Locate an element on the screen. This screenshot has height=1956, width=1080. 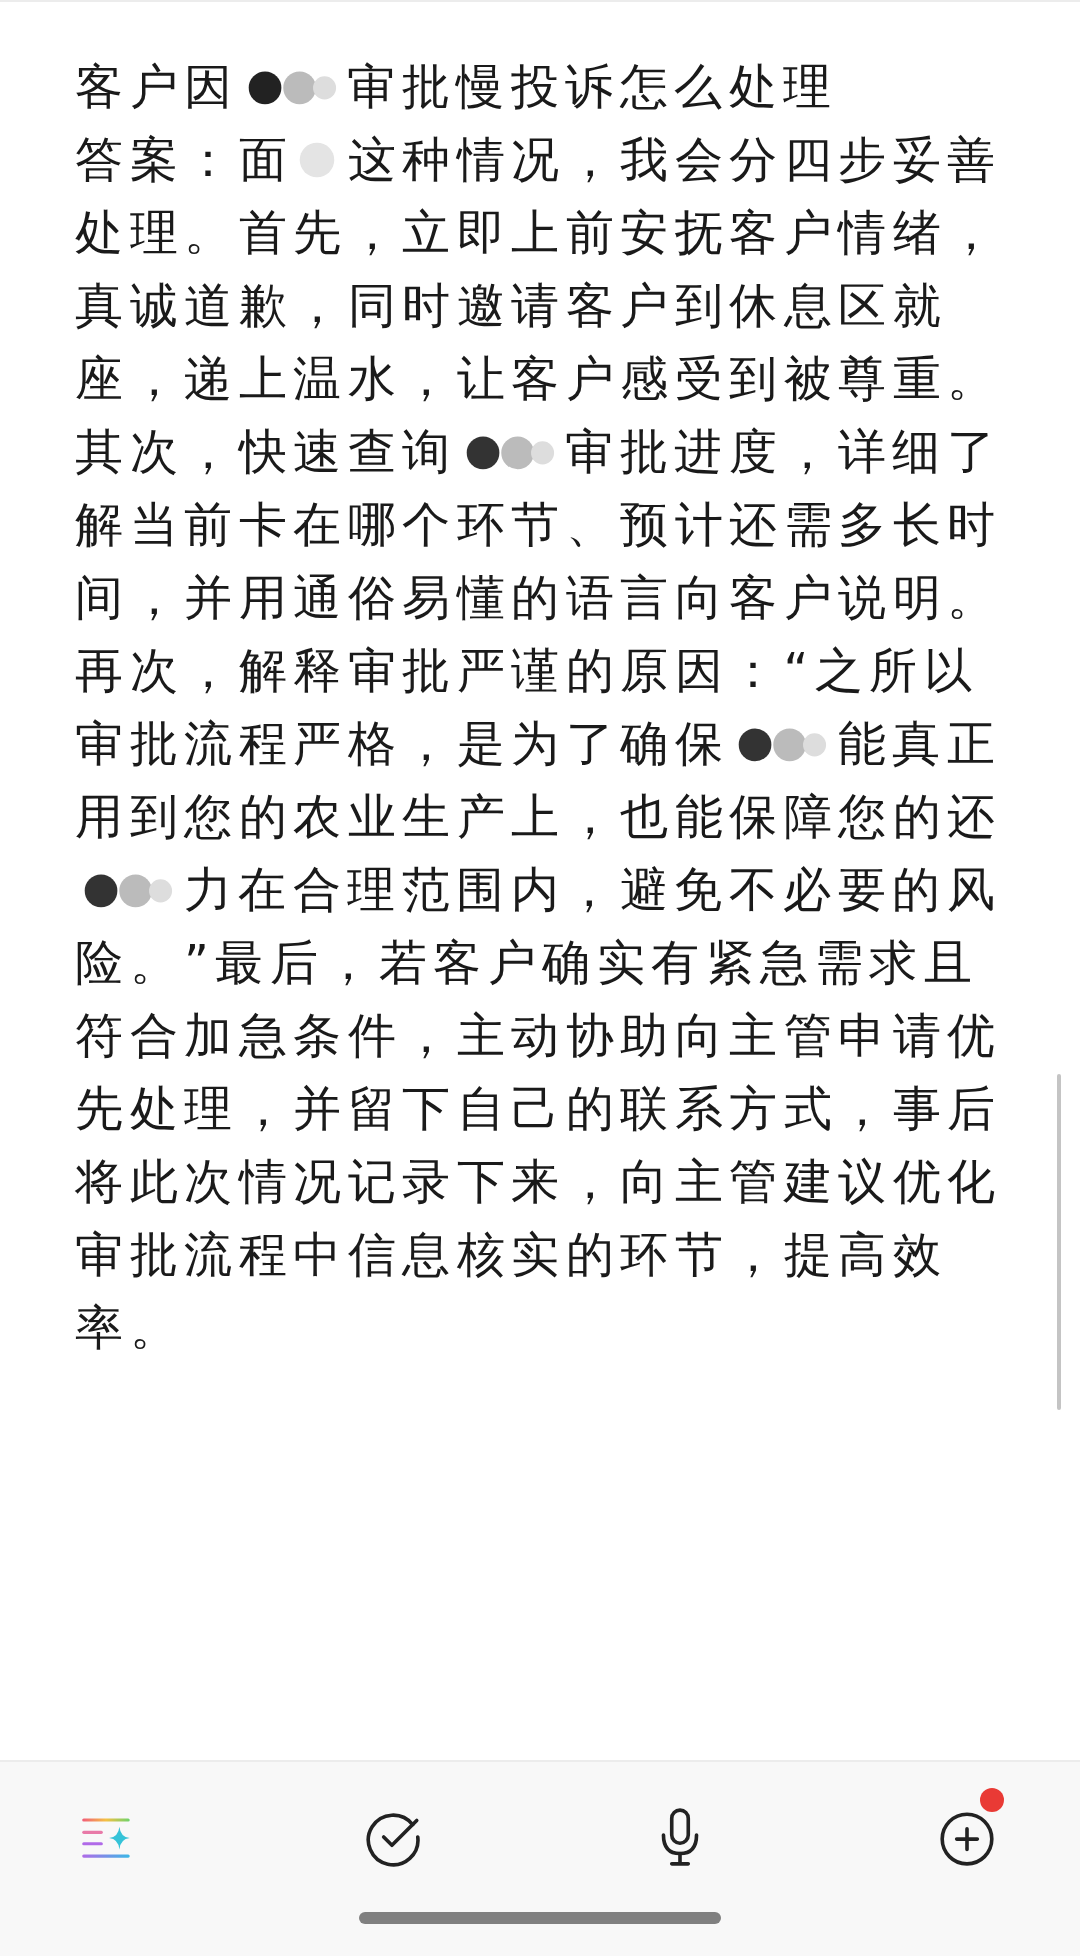
answer-text: 间，并用通俗易懂的语言向客户说明。 is located at coordinates (538, 597).